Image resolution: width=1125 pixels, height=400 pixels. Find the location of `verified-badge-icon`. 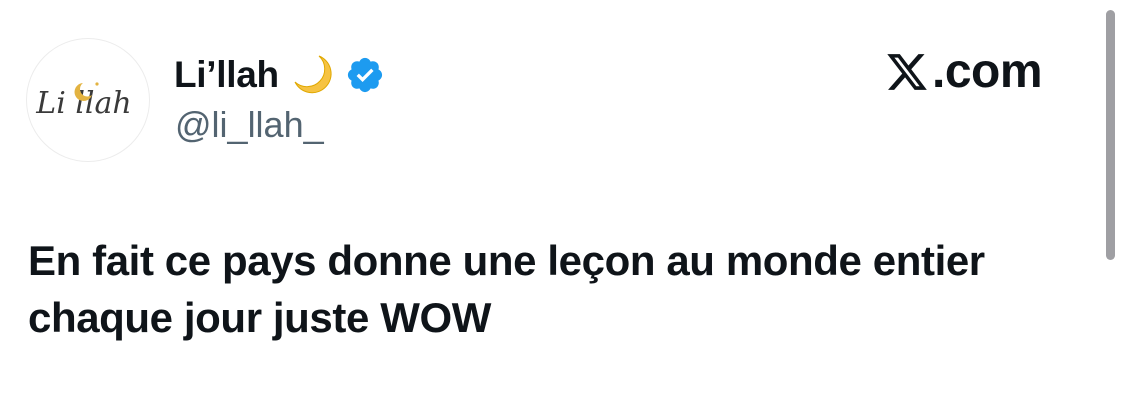

verified-badge-icon is located at coordinates (365, 75).